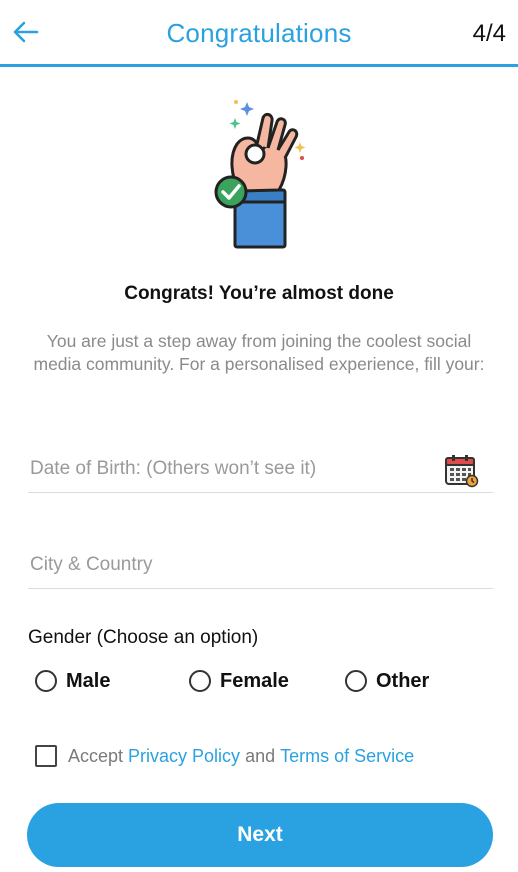 The width and height of the screenshot is (518, 872). What do you see at coordinates (184, 756) in the screenshot?
I see `privacy-policy-link: Privacy Policy` at bounding box center [184, 756].